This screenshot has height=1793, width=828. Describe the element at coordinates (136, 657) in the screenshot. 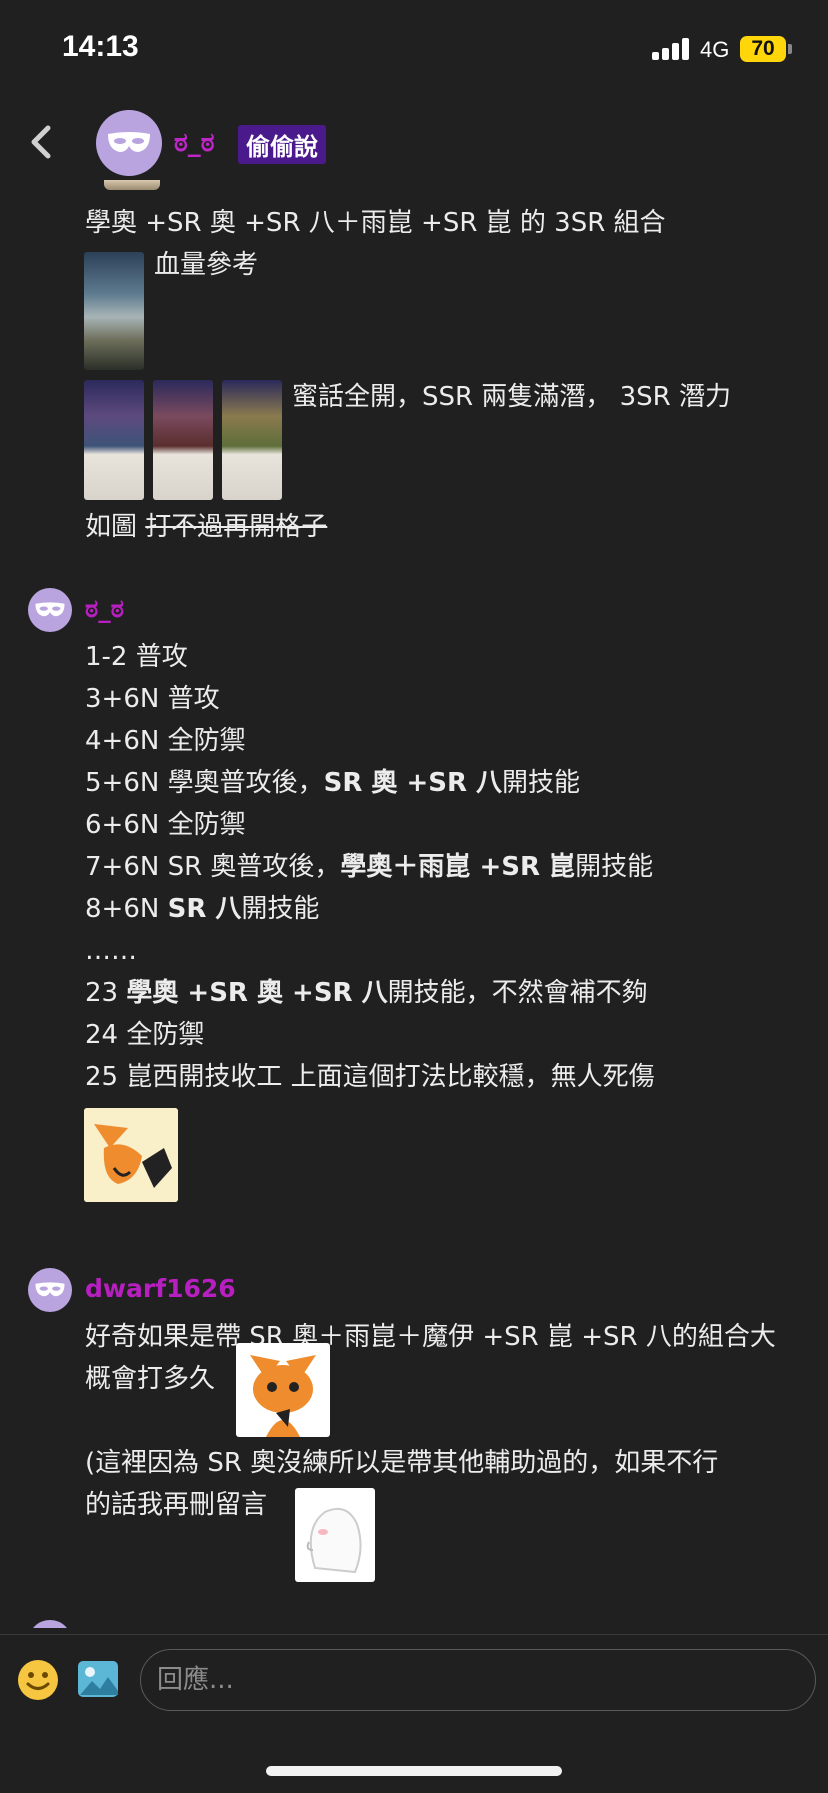

I see `comment-line: 1-2 普攻` at that location.